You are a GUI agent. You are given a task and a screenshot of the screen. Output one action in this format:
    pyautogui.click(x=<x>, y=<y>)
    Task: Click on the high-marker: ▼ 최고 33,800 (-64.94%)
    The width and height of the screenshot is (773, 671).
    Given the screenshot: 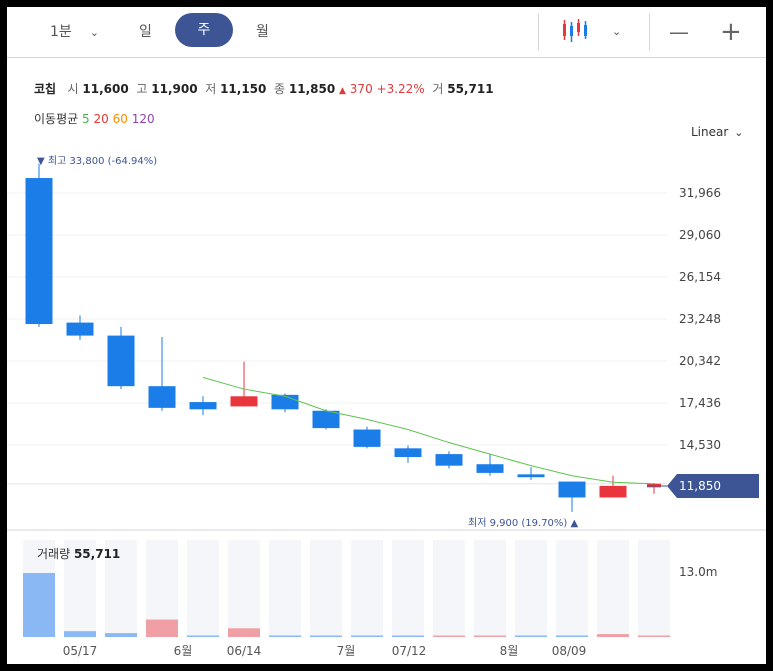 What is the action you would take?
    pyautogui.click(x=97, y=161)
    